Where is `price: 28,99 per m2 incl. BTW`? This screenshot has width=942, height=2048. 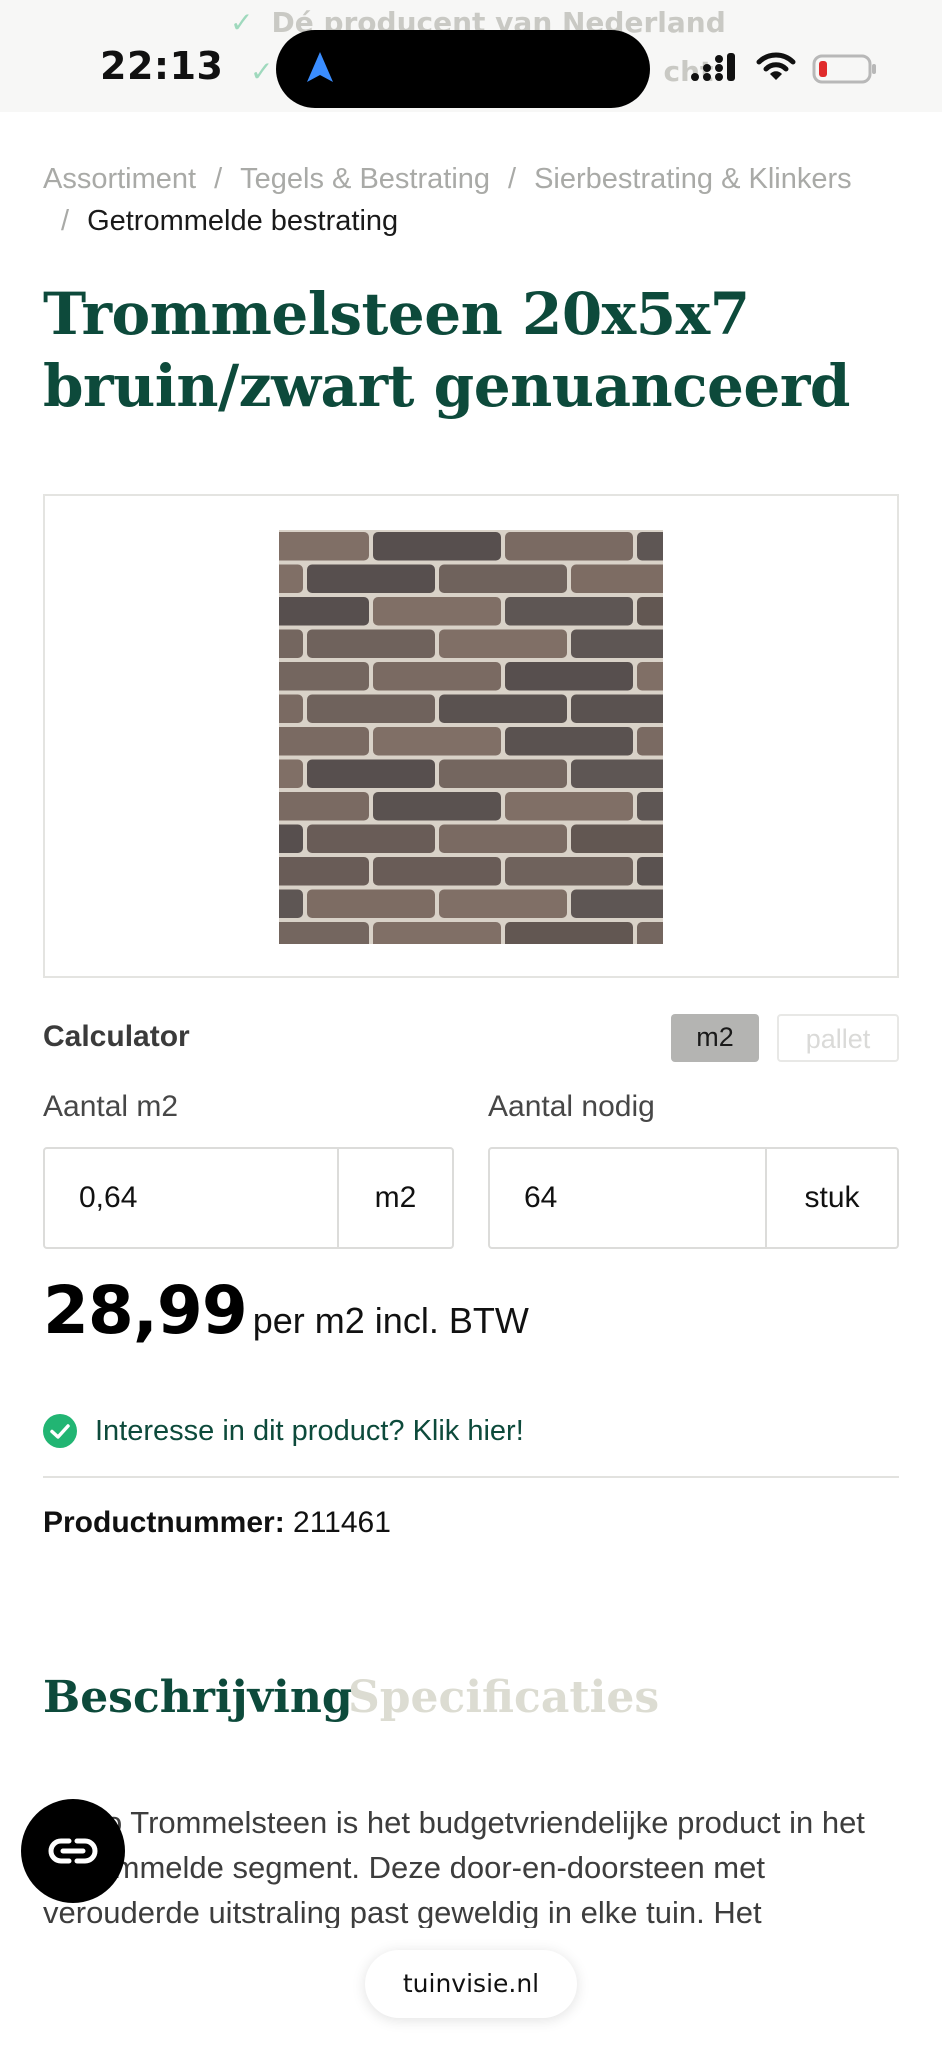
price: 28,99 per m2 incl. BTW is located at coordinates (286, 1310).